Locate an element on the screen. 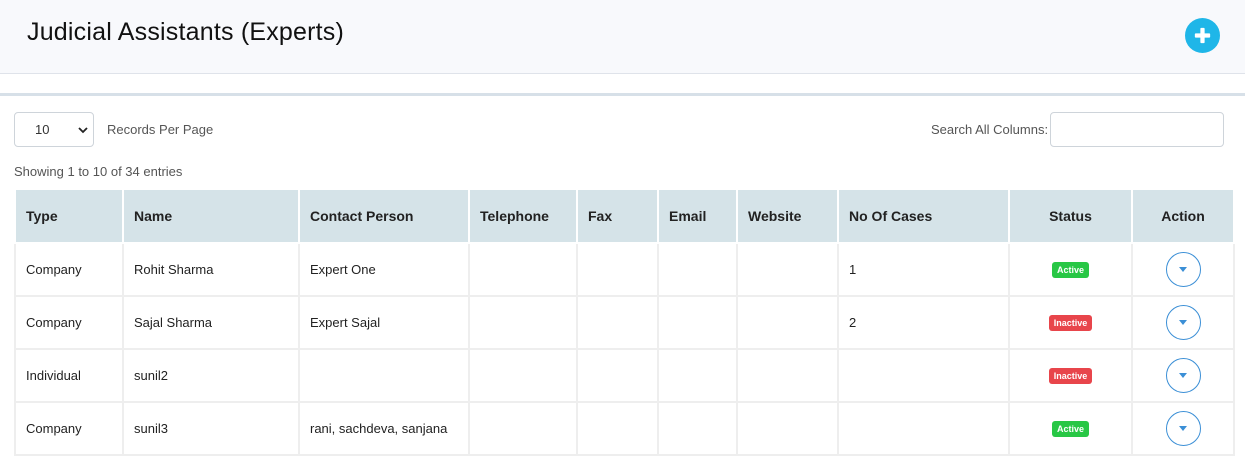 The height and width of the screenshot is (457, 1245). cell-name: Rohit Sharma is located at coordinates (211, 269).